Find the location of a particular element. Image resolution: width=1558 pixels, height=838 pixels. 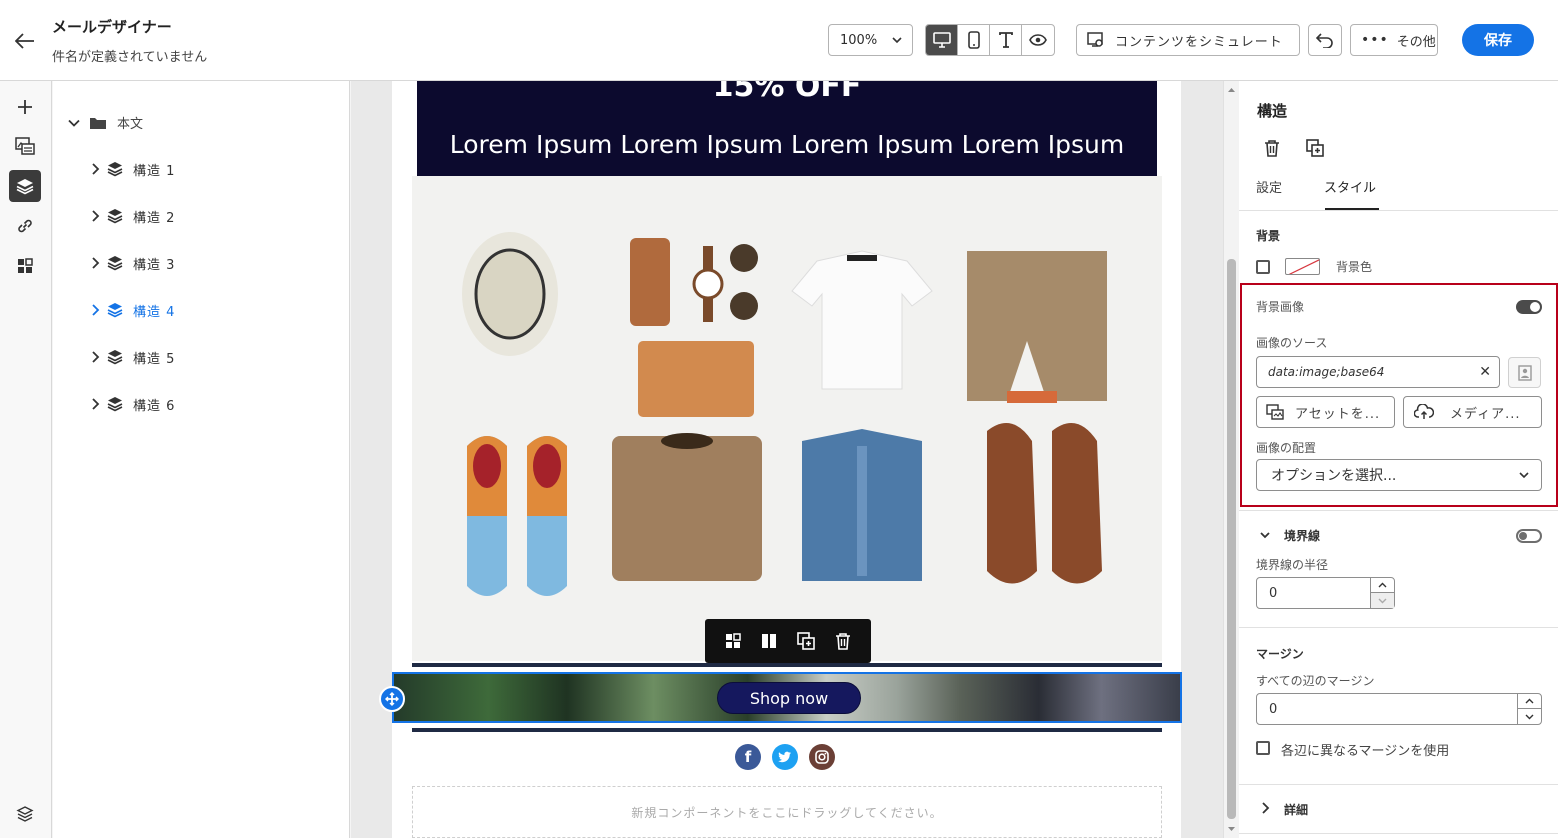

image-source-input: data:image;base64 ✕ is located at coordinates (1378, 372).